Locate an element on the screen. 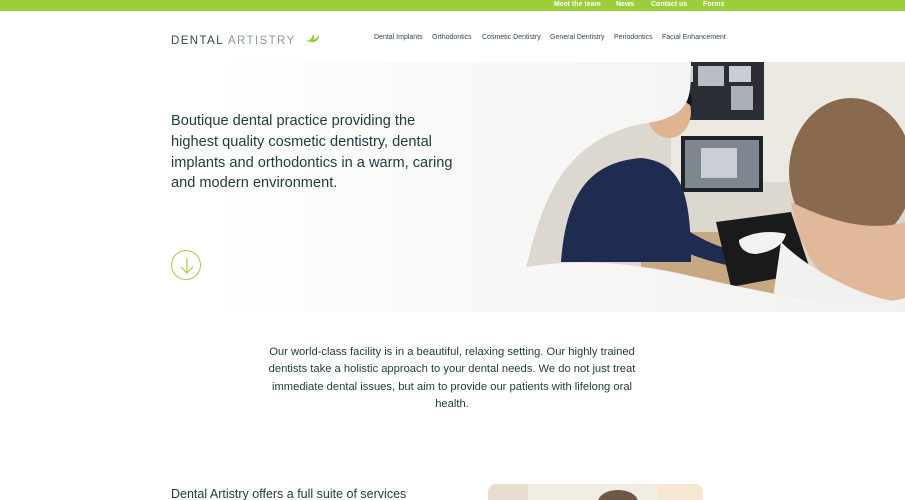 This screenshot has width=905, height=500. nav-item-dental-implants: Dental Implants is located at coordinates (398, 37).